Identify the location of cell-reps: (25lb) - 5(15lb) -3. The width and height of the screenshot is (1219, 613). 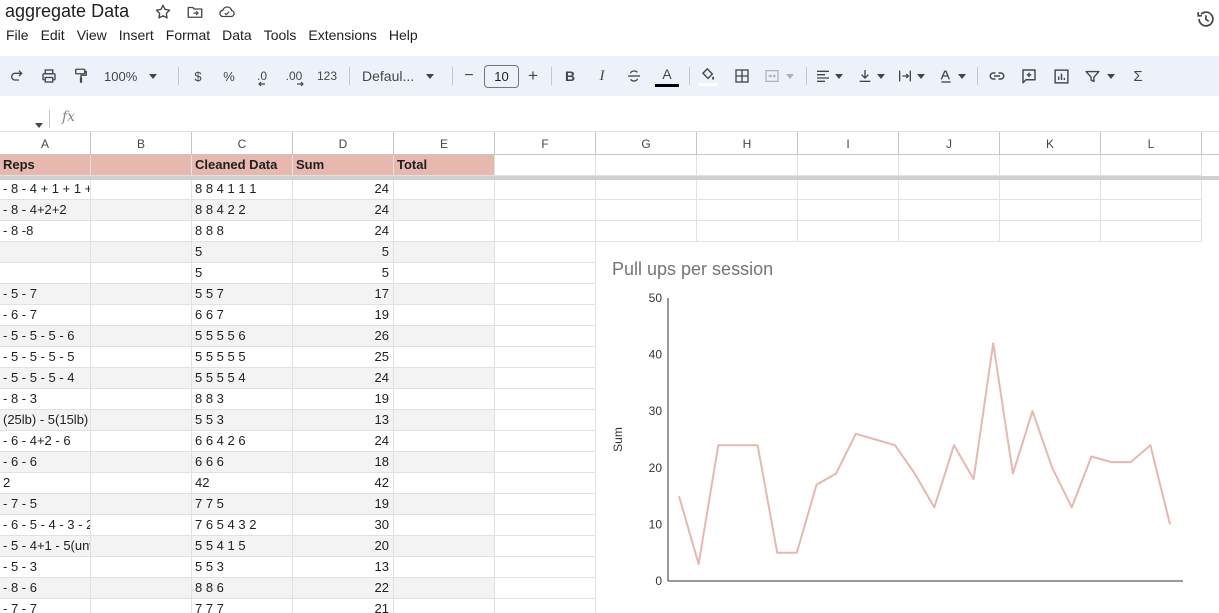
(45, 420).